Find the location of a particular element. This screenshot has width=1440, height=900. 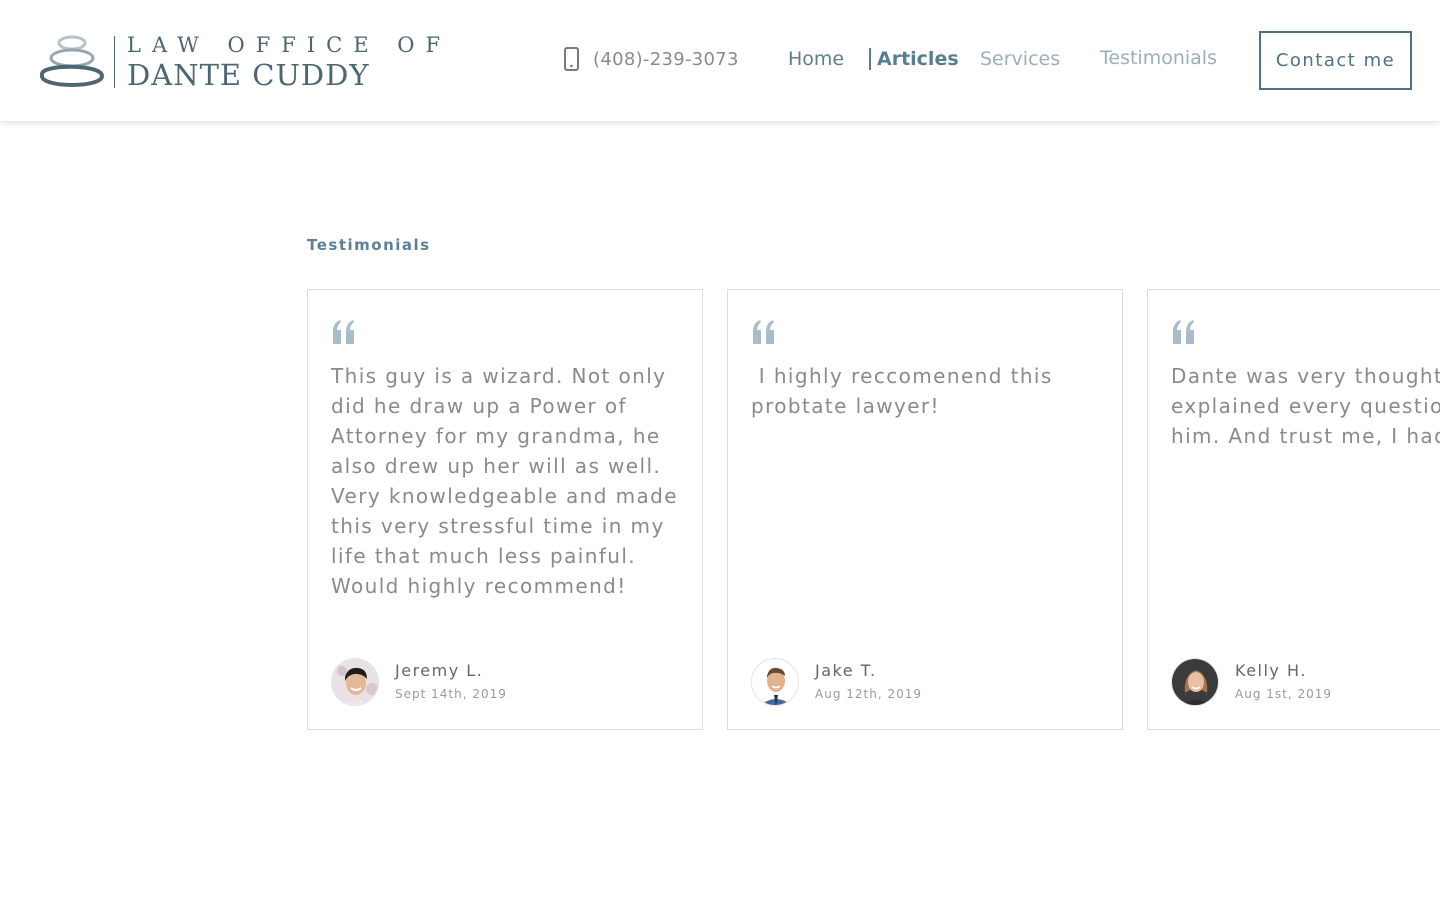

site-logo: LAW OFFICE OF DANTE CUDDY is located at coordinates (244, 62).